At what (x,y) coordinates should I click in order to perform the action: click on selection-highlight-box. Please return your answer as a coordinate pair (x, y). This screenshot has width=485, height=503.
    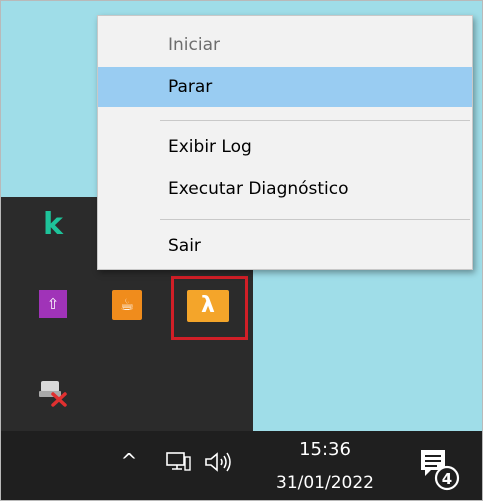
    Looking at the image, I should click on (209, 308).